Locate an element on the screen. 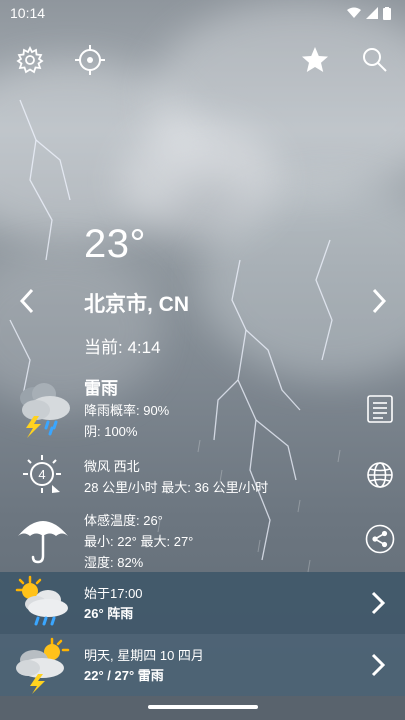 The height and width of the screenshot is (720, 405). current-temperature: 23° is located at coordinates (115, 244).